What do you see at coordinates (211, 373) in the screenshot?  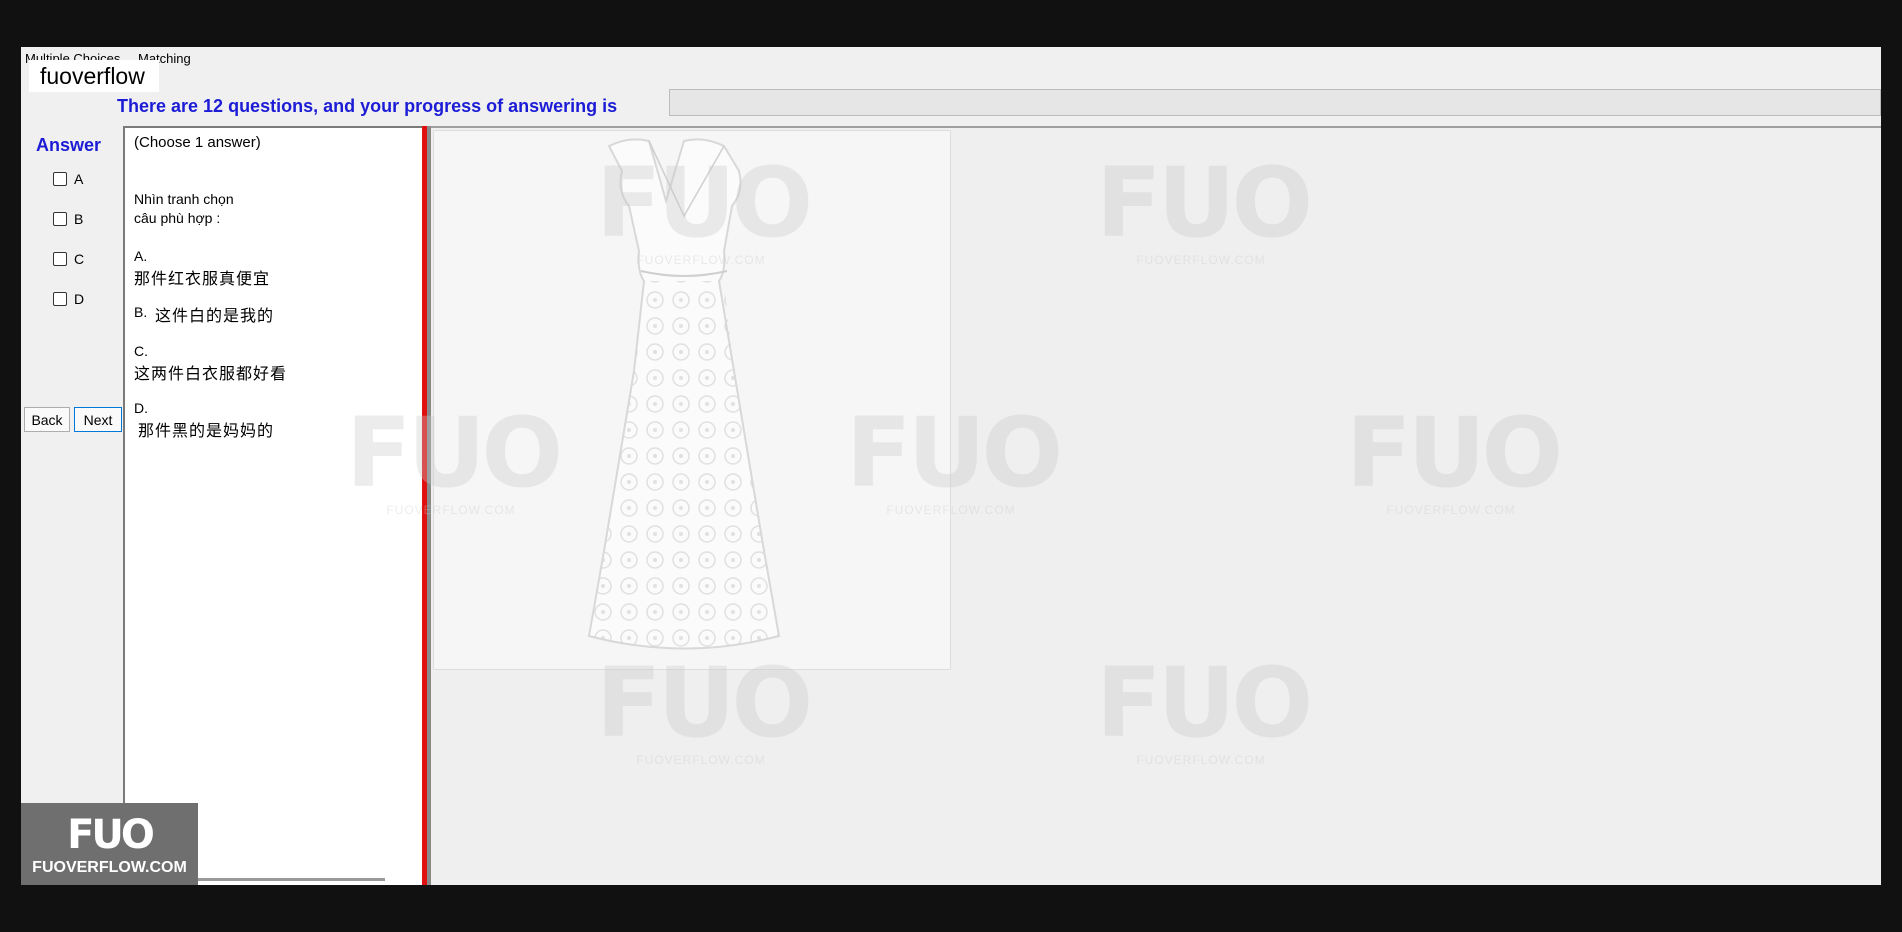 I see `choice-c-text: 这两件白衣服都好看` at bounding box center [211, 373].